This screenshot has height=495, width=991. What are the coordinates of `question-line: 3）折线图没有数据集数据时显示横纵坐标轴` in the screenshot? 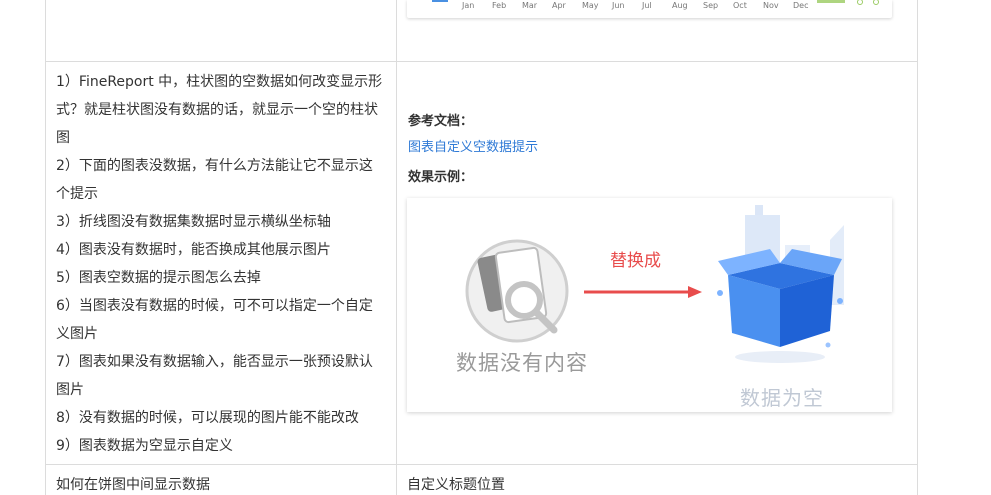 It's located at (193, 222).